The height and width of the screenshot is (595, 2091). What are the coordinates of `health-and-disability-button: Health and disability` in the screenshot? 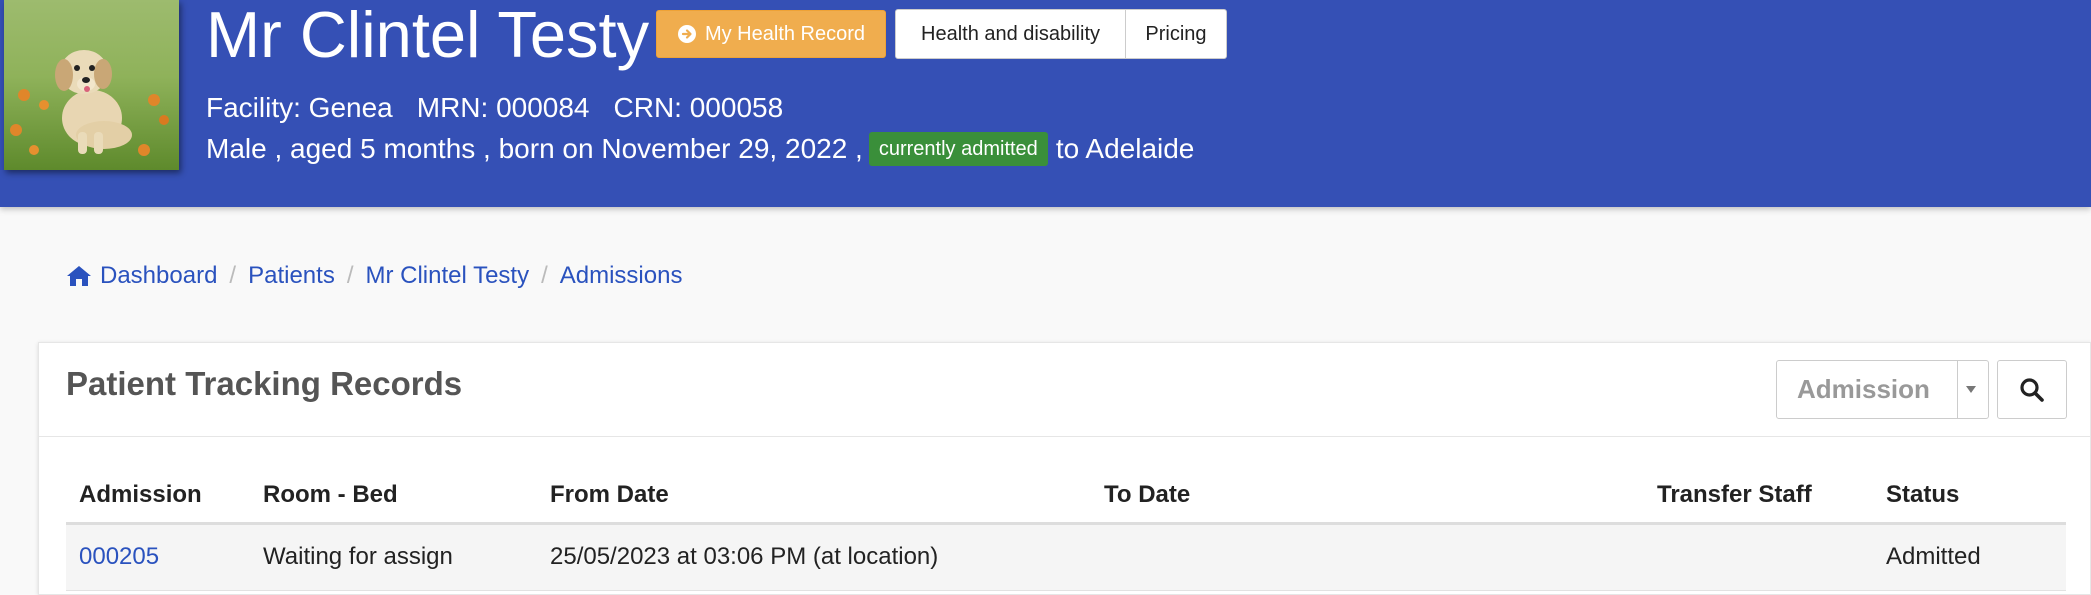 It's located at (1010, 34).